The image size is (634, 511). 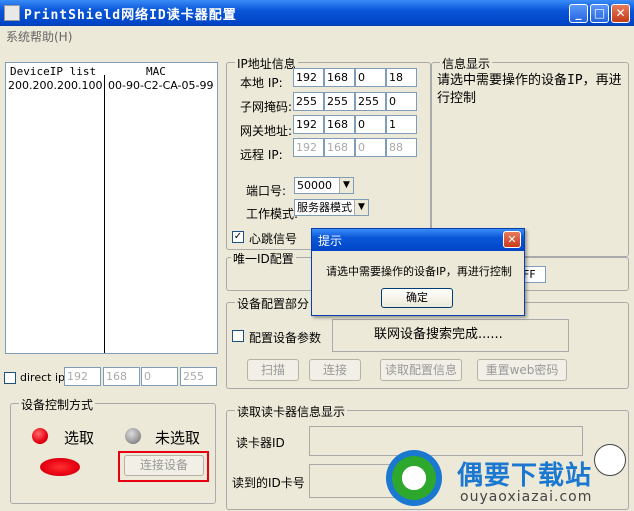 I want to click on device-config-legend: 设备配置部分, so click(x=273, y=303).